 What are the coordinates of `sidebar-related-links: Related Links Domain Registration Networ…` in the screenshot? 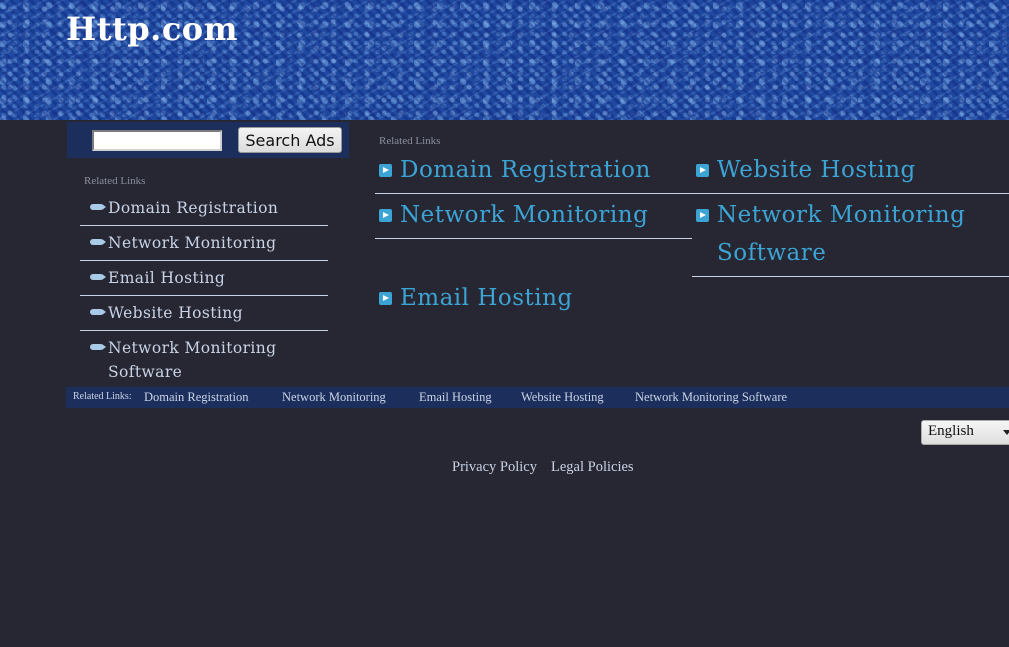 It's located at (204, 282).